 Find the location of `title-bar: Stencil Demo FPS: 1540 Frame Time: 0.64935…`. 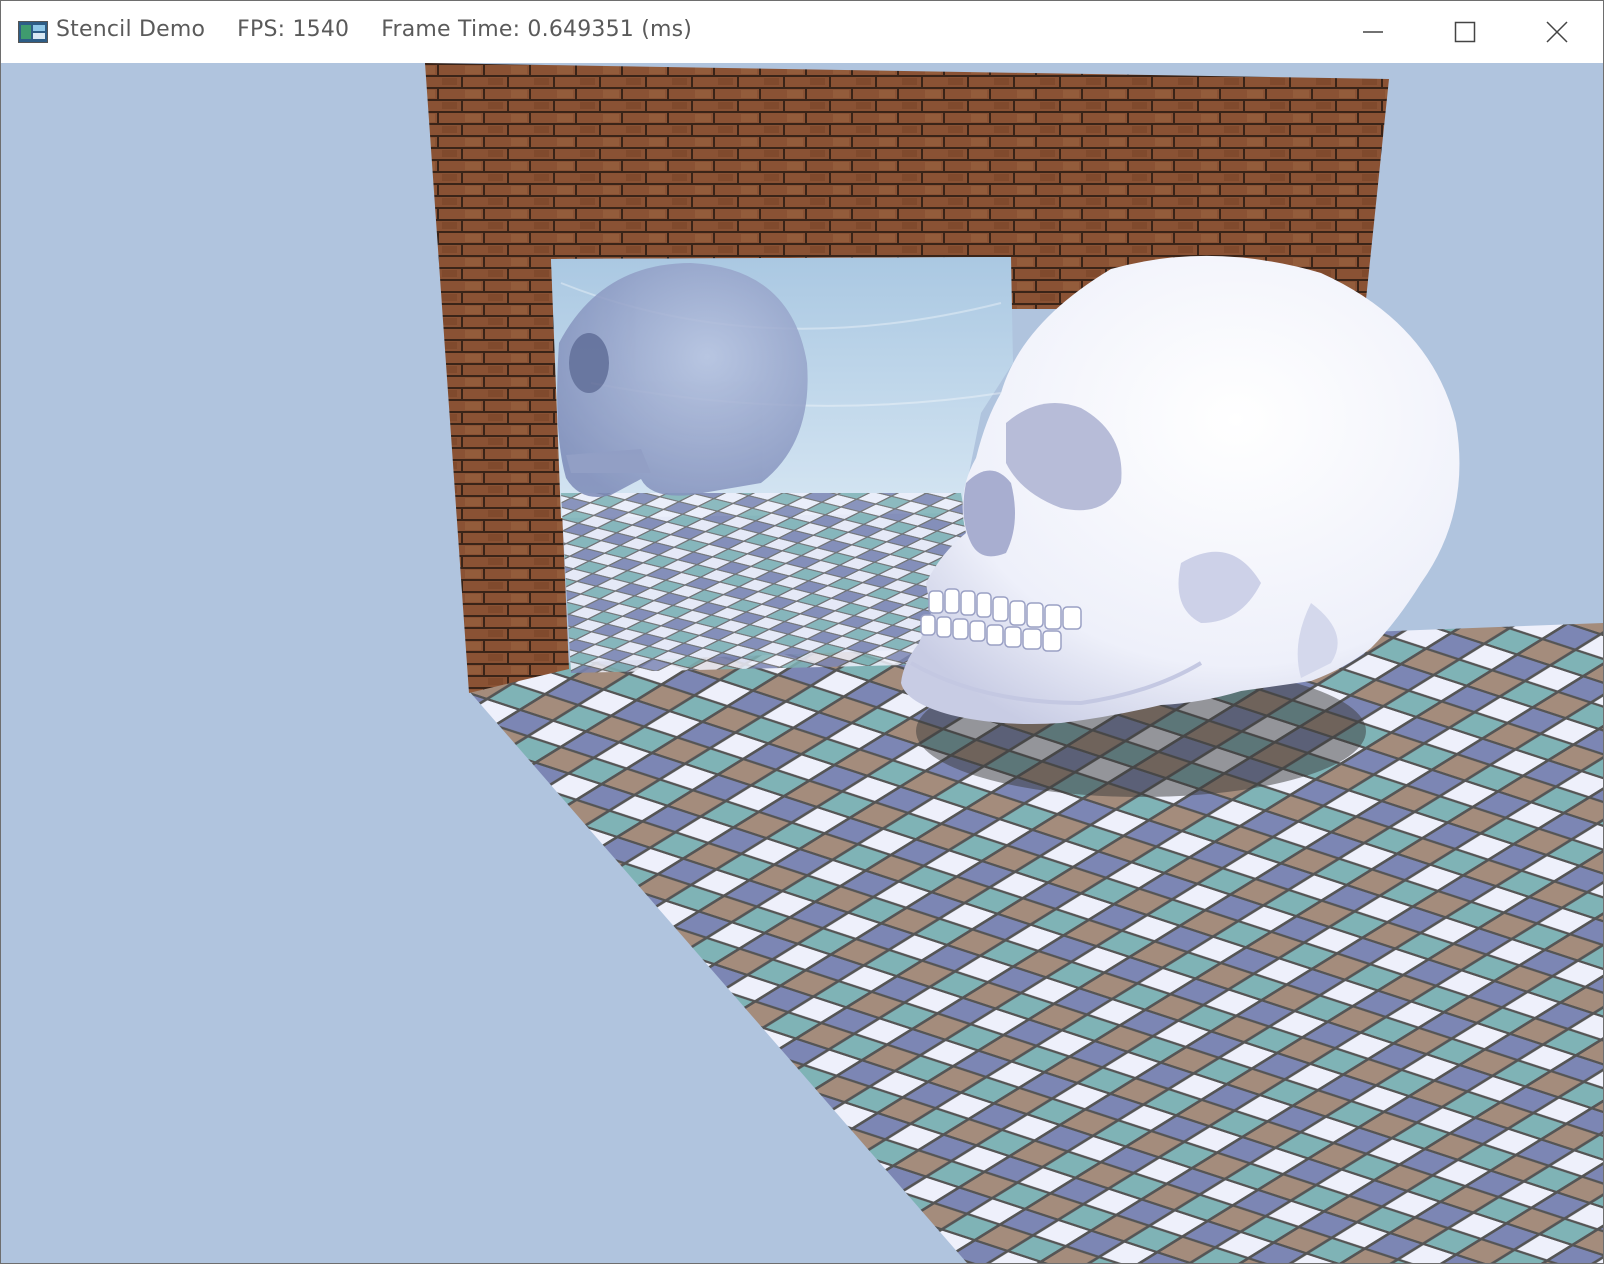

title-bar: Stencil Demo FPS: 1540 Frame Time: 0.64935… is located at coordinates (802, 32).